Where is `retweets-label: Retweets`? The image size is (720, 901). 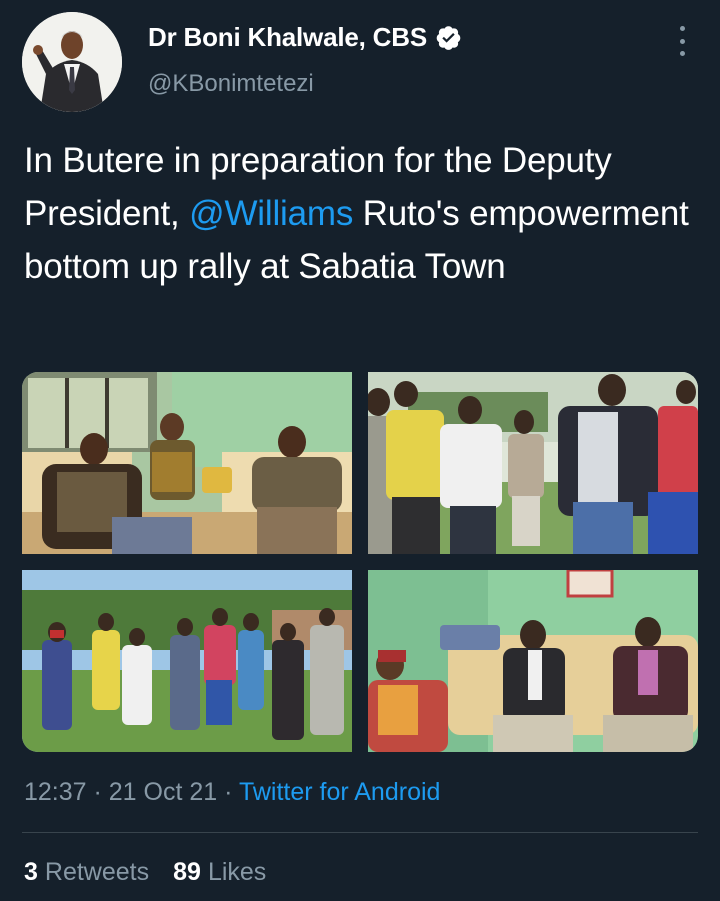
retweets-label: Retweets is located at coordinates (97, 872).